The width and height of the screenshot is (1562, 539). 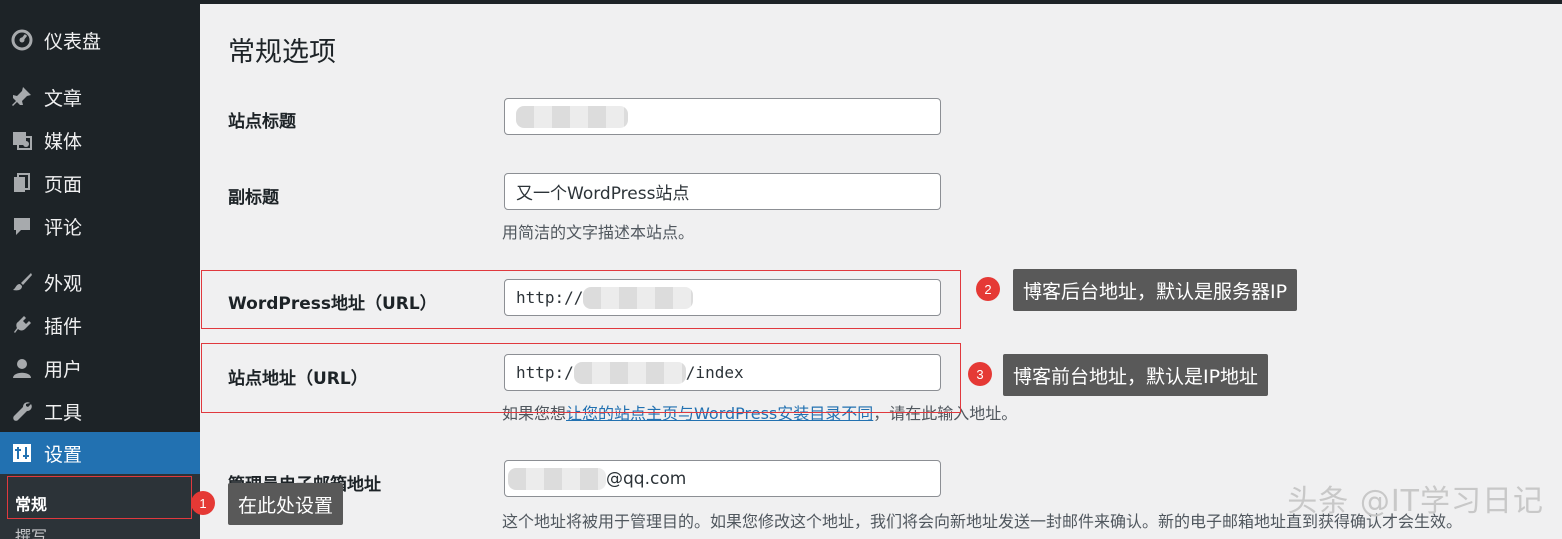 I want to click on sidebar-item-label: 设置, so click(x=63, y=454).